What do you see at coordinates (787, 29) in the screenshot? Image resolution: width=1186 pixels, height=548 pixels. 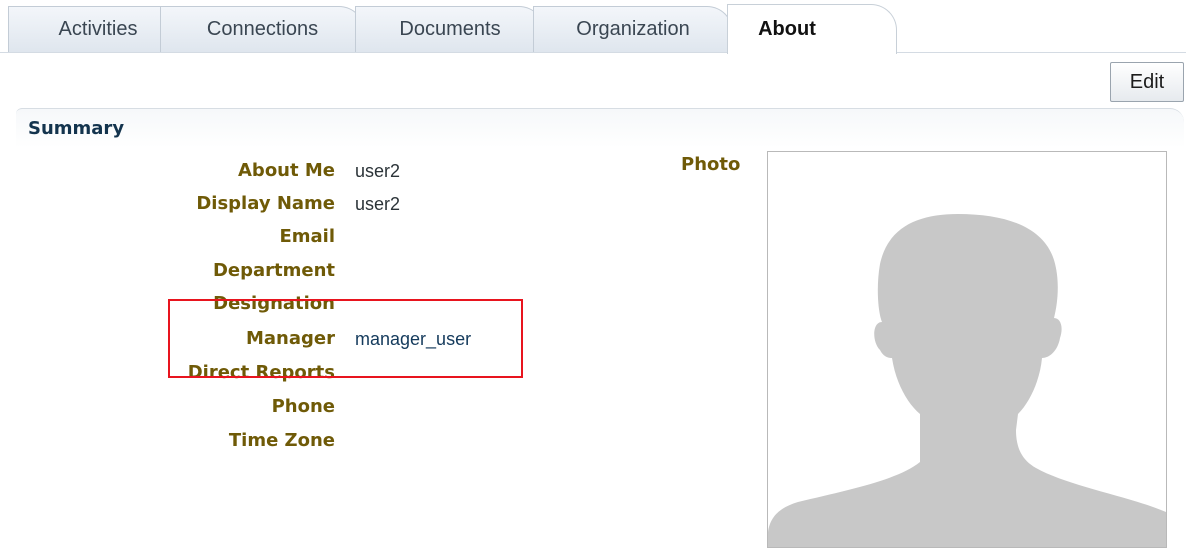 I see `tab-label: About` at bounding box center [787, 29].